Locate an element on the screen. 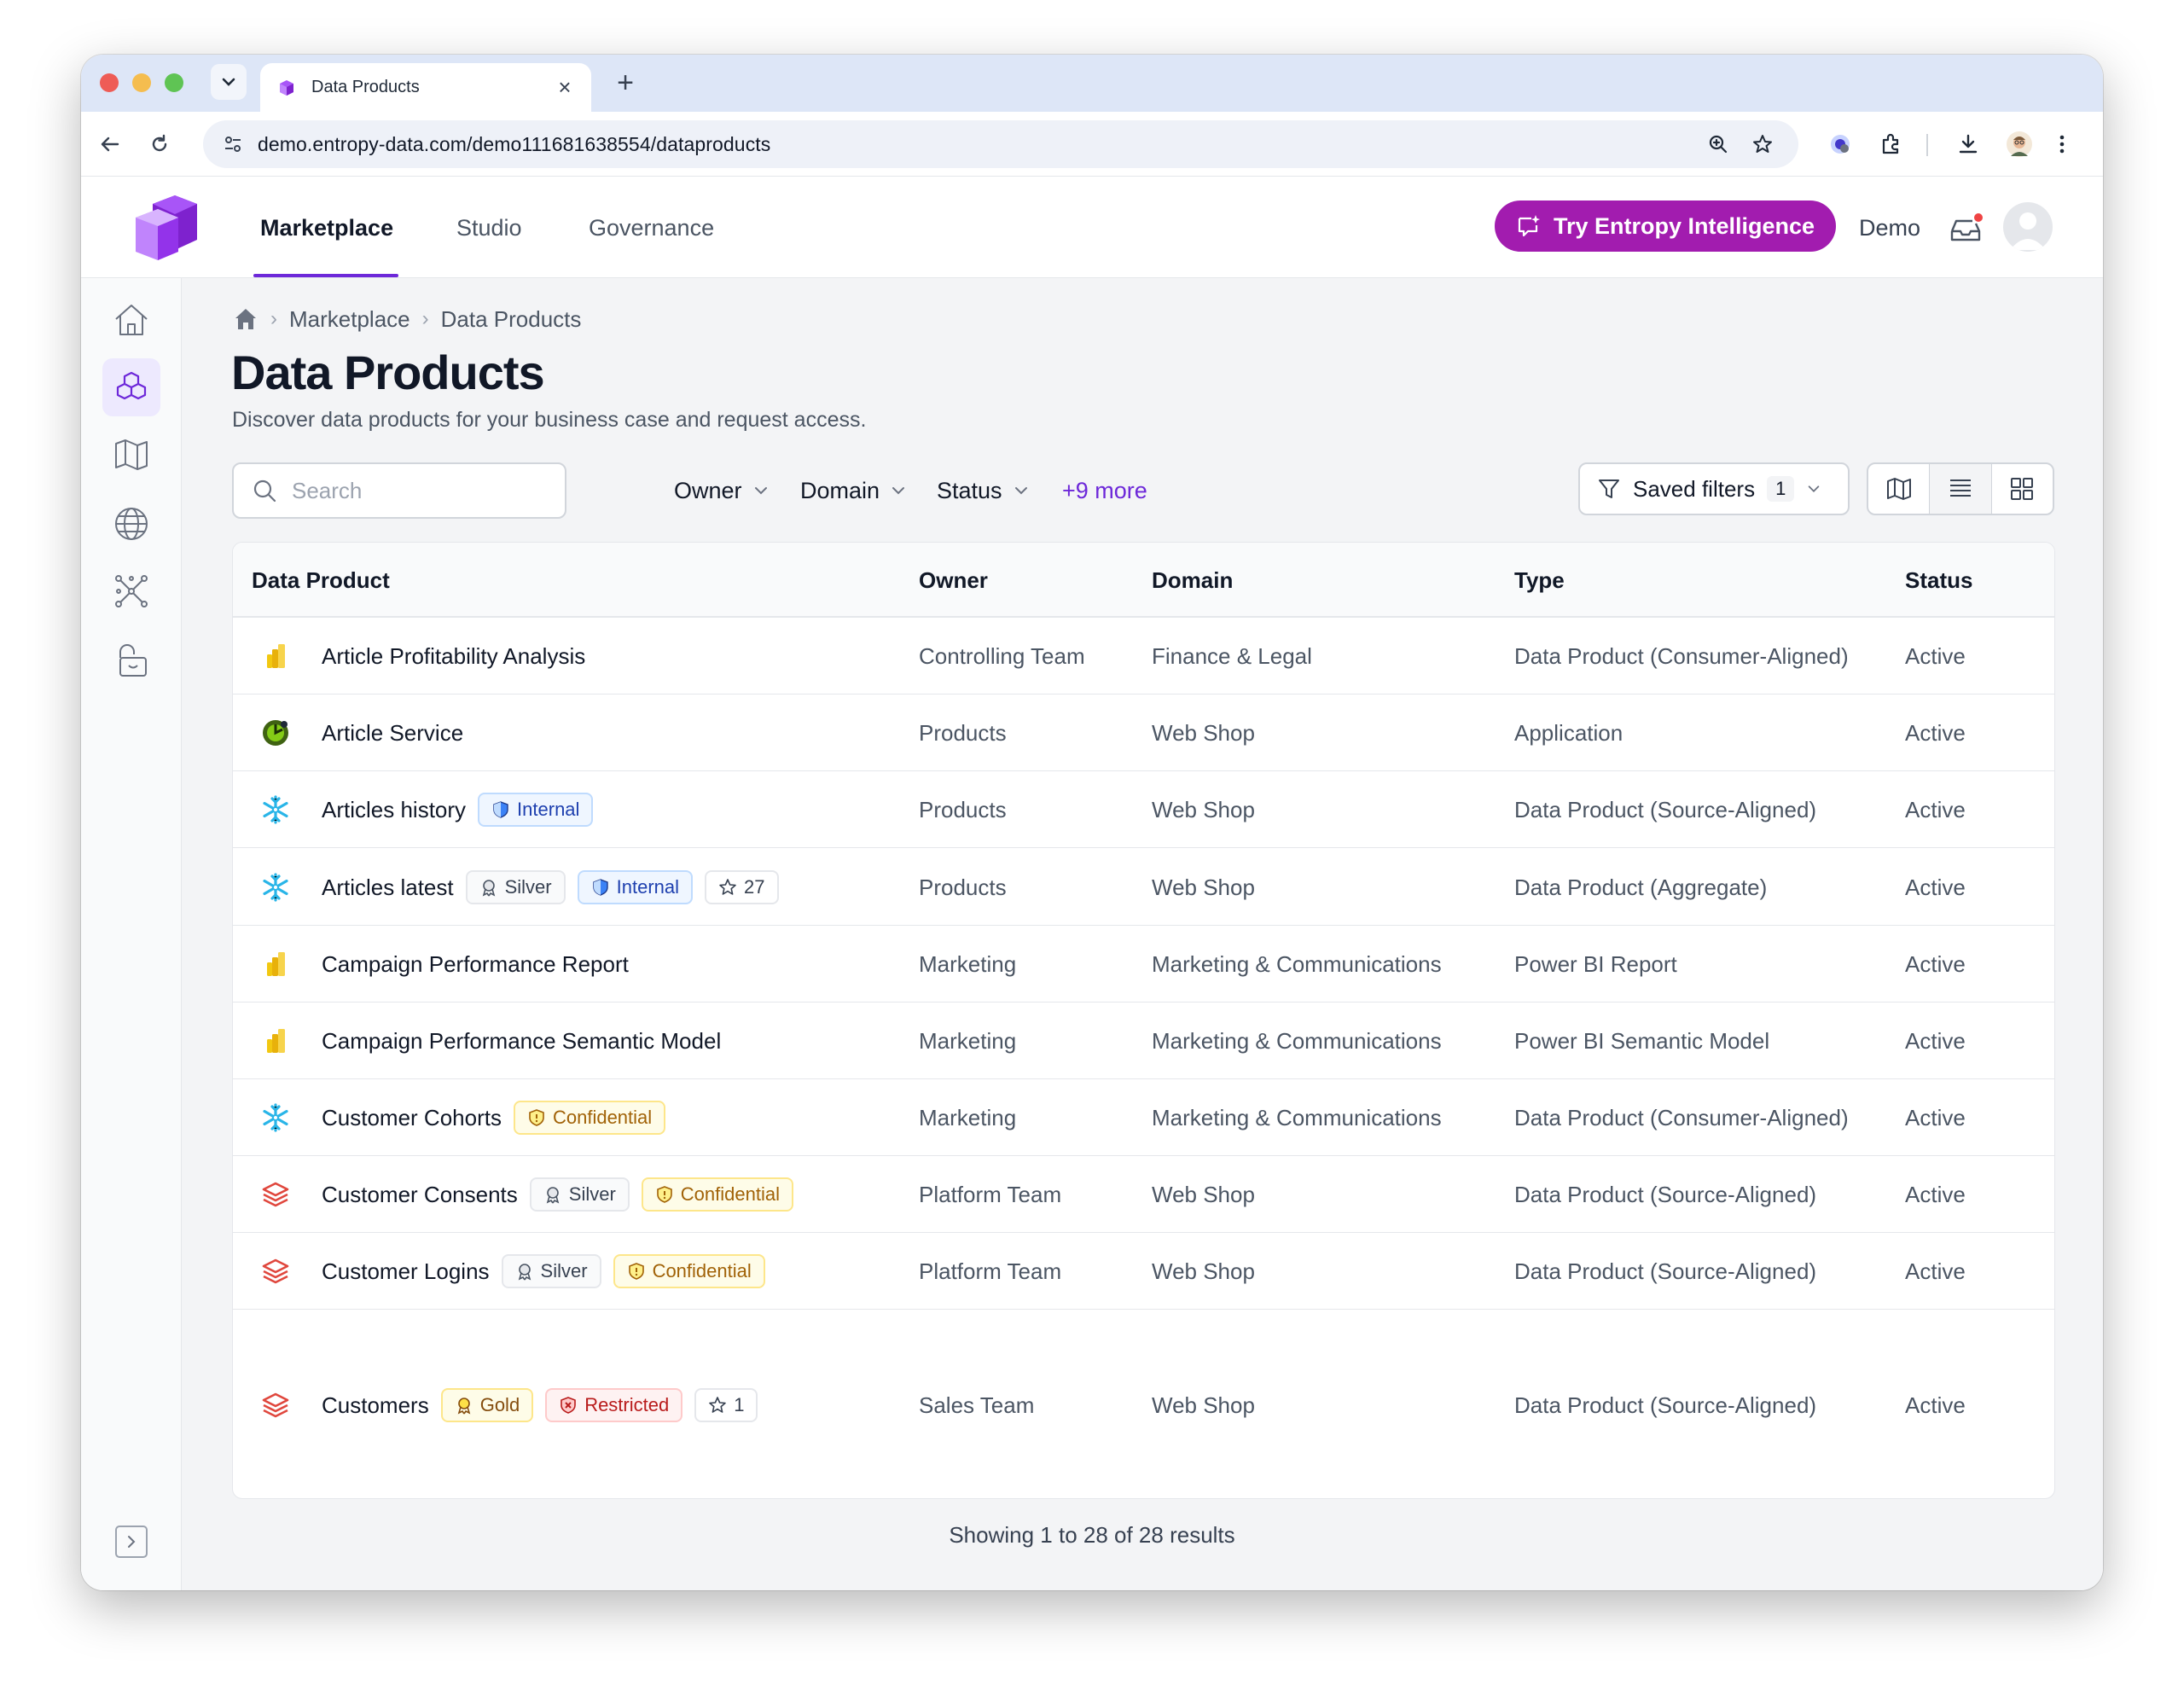 The image size is (2184, 1697). data-product-name: Customer Logins is located at coordinates (406, 1271).